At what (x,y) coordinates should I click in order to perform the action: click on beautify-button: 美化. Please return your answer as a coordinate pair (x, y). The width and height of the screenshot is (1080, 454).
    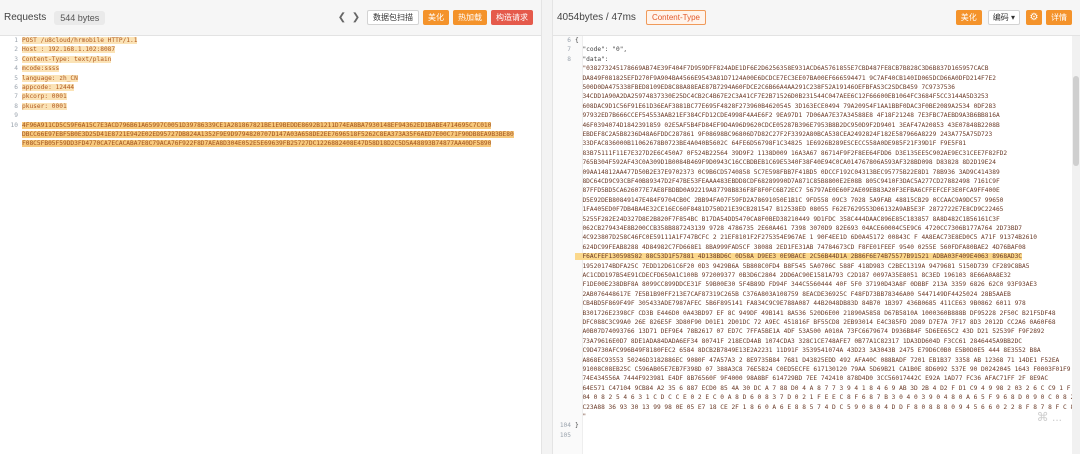
    Looking at the image, I should click on (436, 17).